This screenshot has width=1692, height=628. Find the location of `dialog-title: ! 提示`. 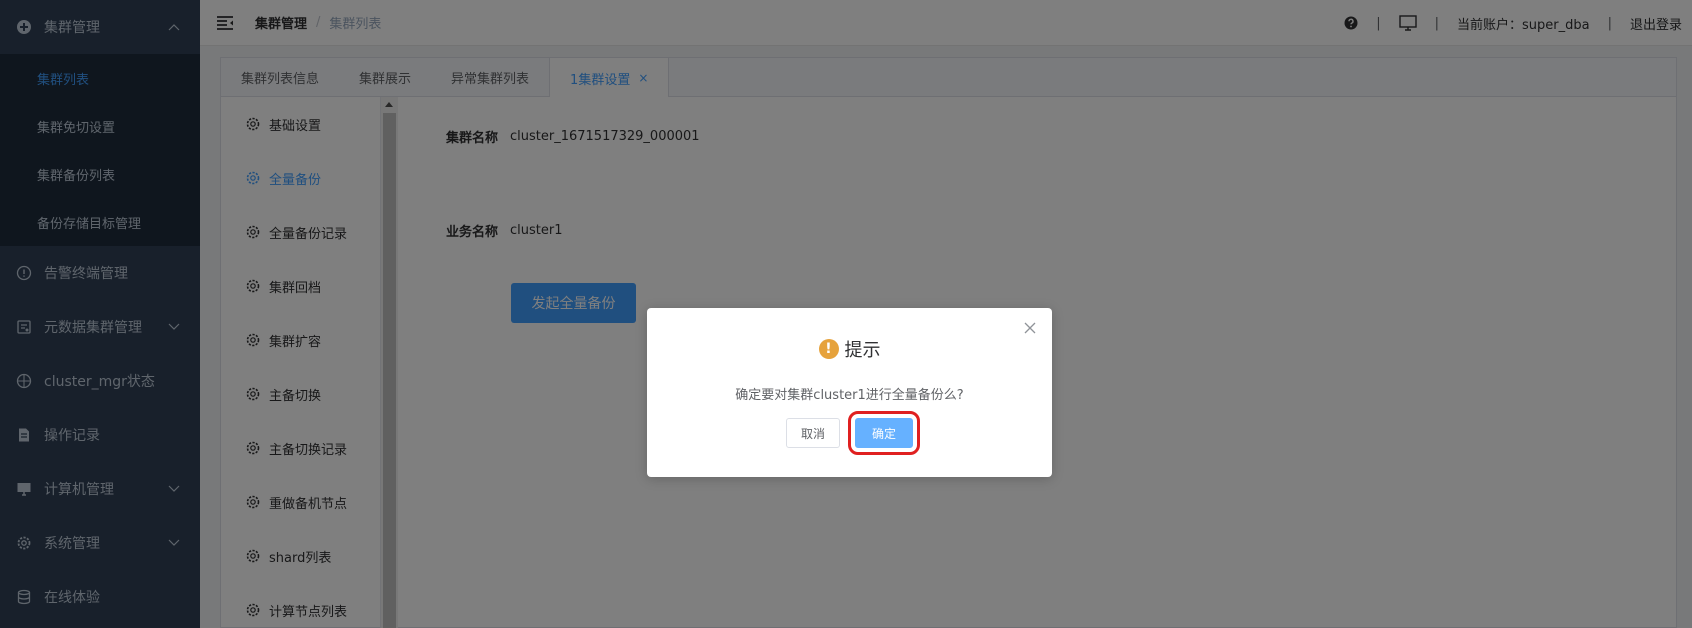

dialog-title: ! 提示 is located at coordinates (849, 349).